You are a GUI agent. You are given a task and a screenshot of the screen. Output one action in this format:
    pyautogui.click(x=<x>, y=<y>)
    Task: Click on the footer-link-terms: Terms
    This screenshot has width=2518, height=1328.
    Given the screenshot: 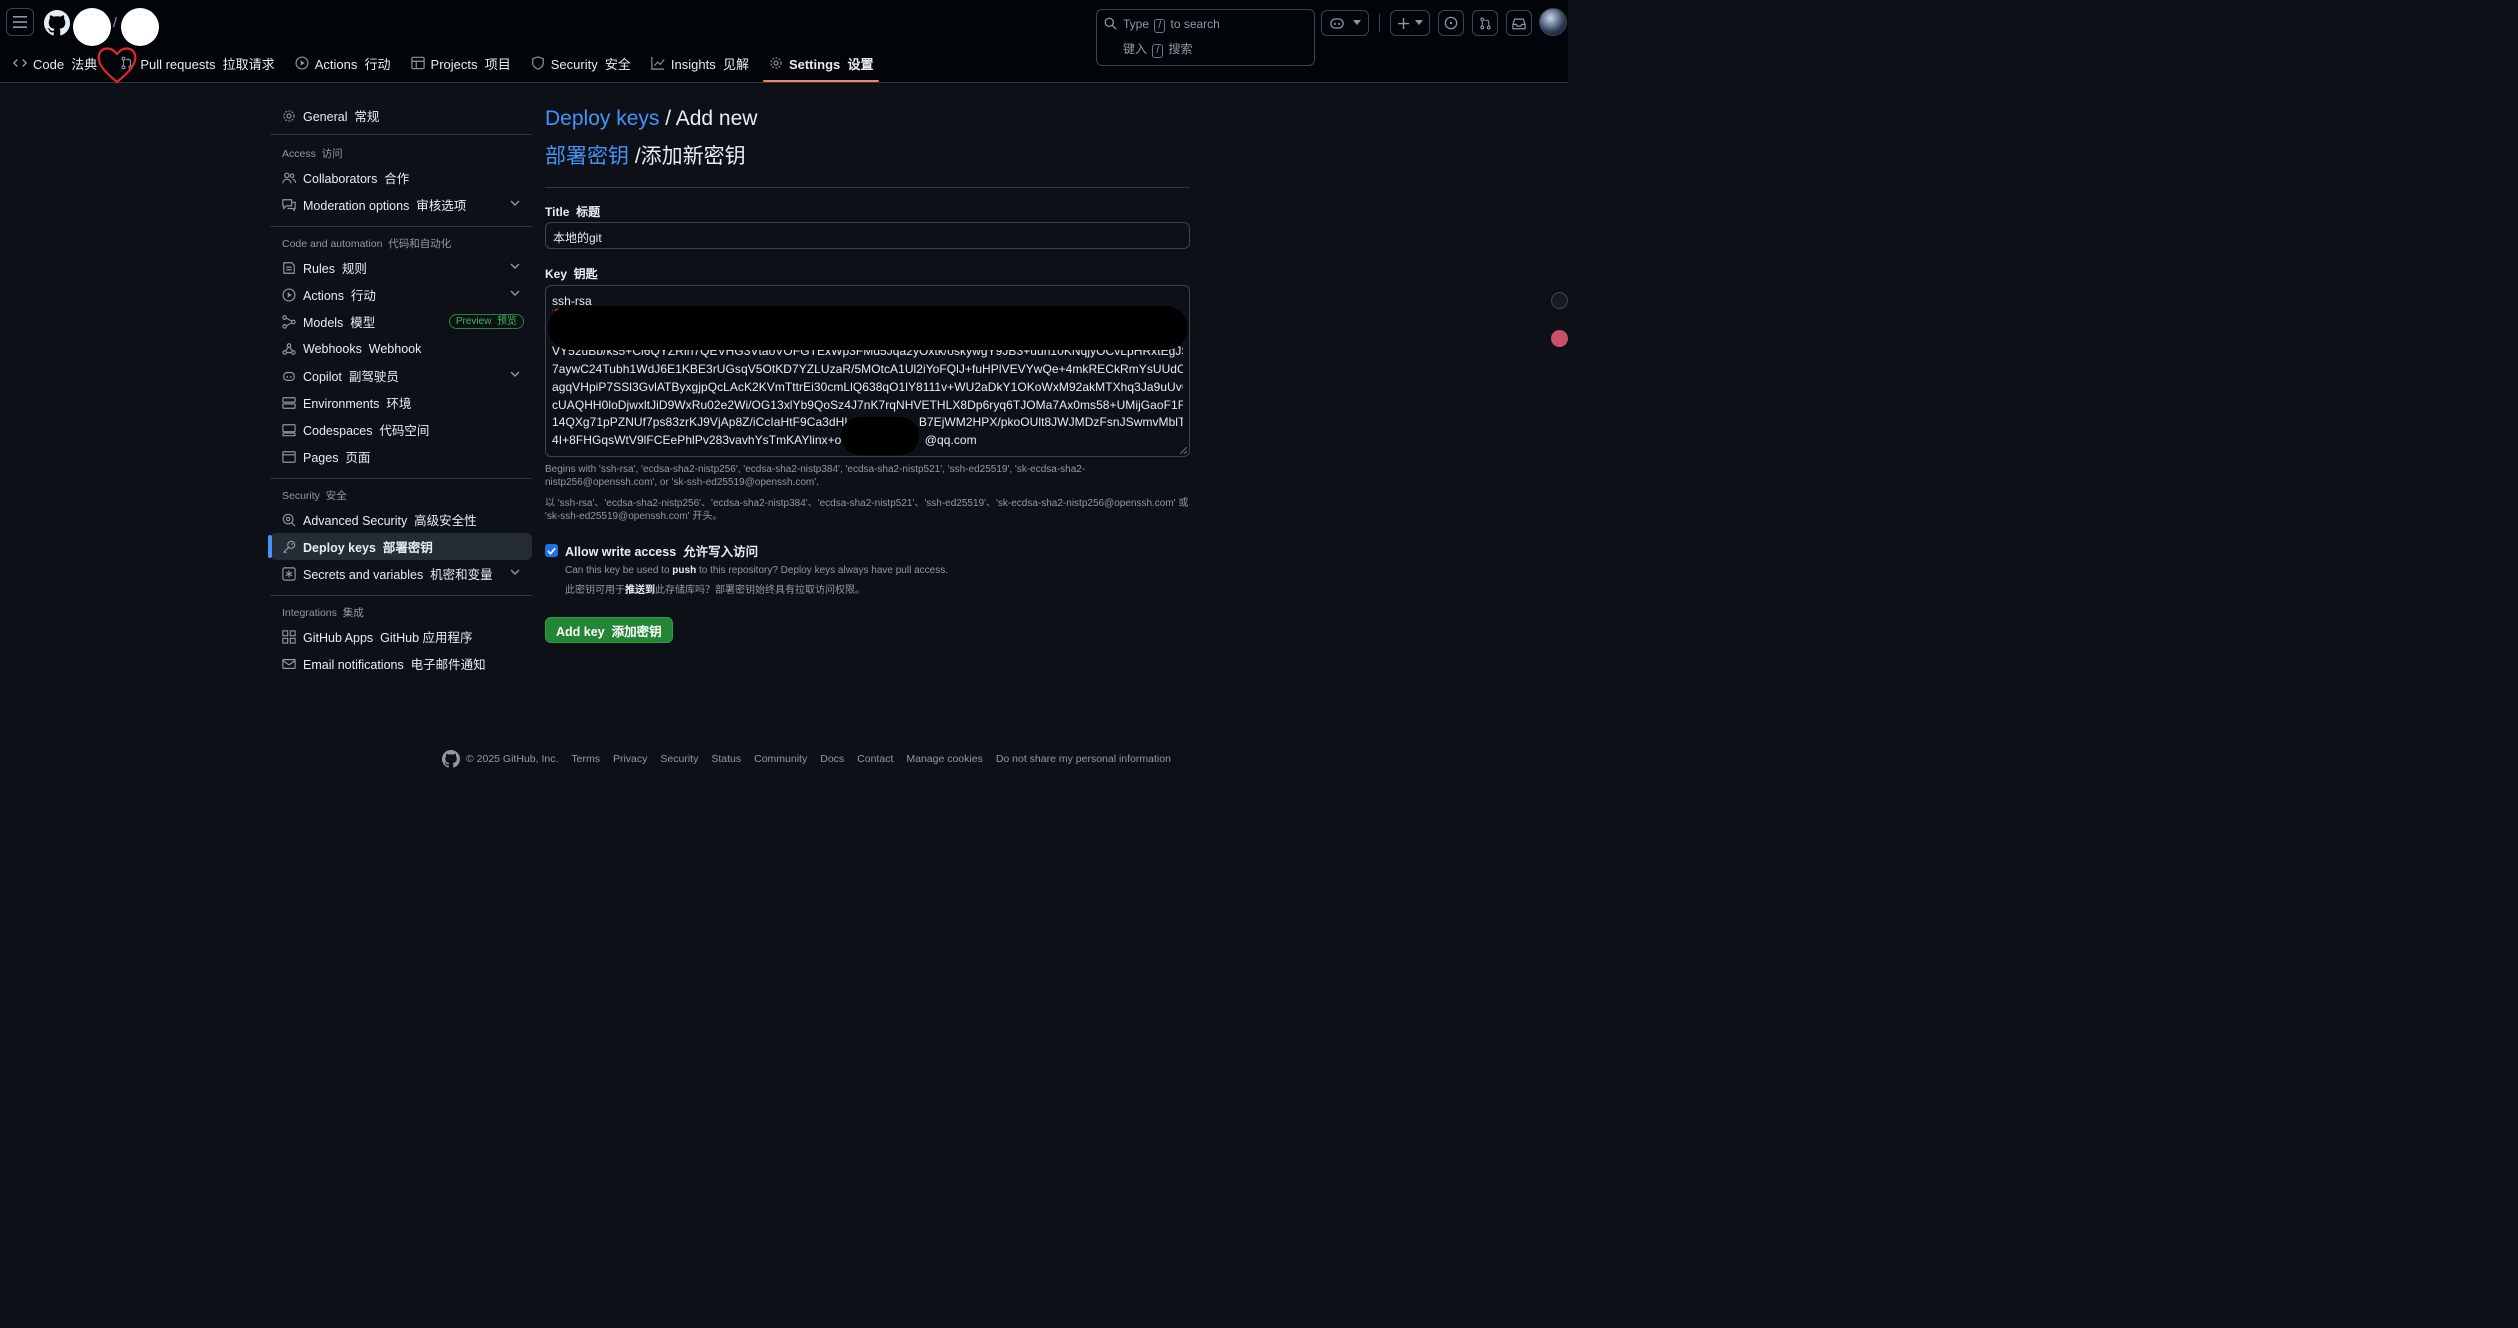 What is the action you would take?
    pyautogui.click(x=585, y=759)
    